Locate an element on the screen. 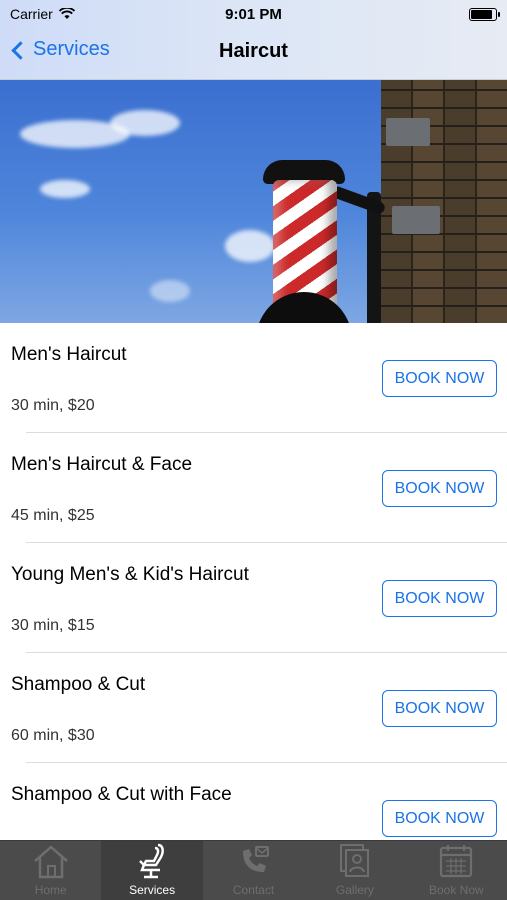  tab-services: Services is located at coordinates (152, 870).